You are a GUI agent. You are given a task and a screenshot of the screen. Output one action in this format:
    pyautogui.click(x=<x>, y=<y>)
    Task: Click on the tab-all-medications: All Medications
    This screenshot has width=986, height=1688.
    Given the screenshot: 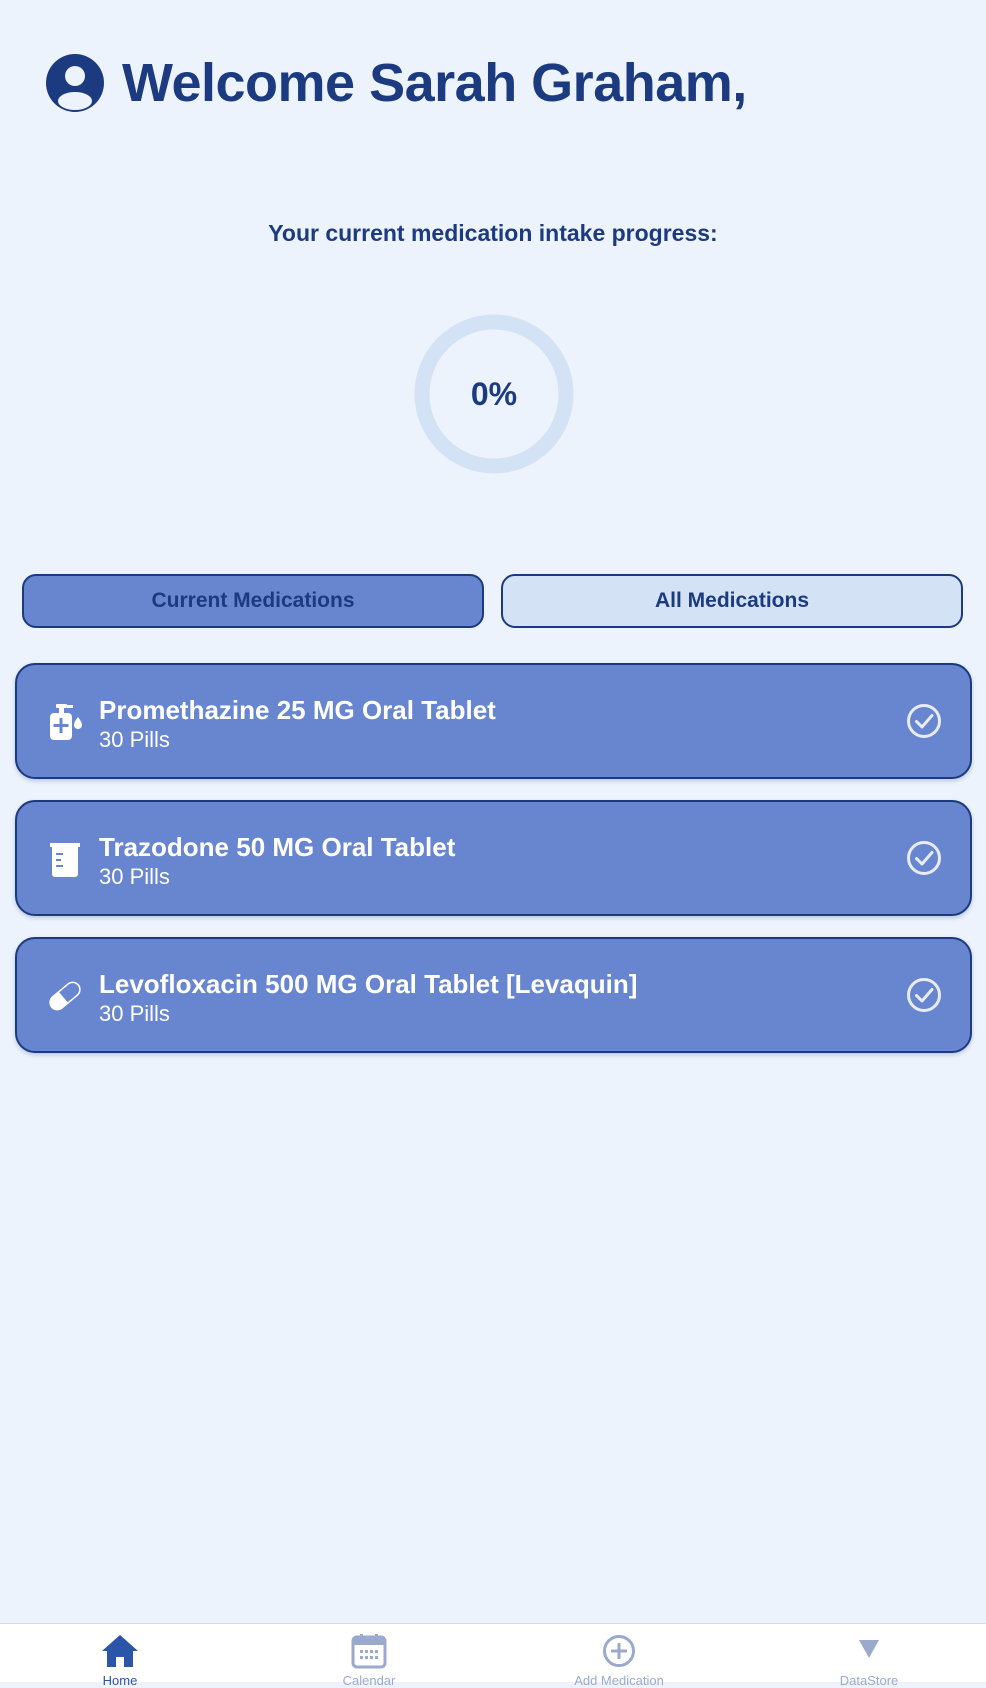 What is the action you would take?
    pyautogui.click(x=732, y=601)
    